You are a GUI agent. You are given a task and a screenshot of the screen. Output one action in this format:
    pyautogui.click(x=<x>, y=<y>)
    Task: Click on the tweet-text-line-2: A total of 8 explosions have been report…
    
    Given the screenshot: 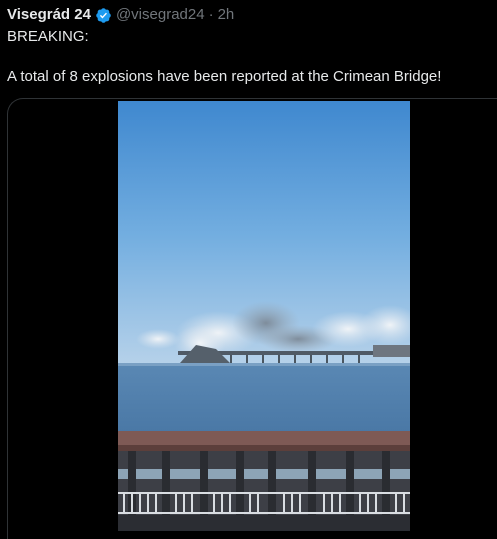 What is the action you would take?
    pyautogui.click(x=224, y=76)
    